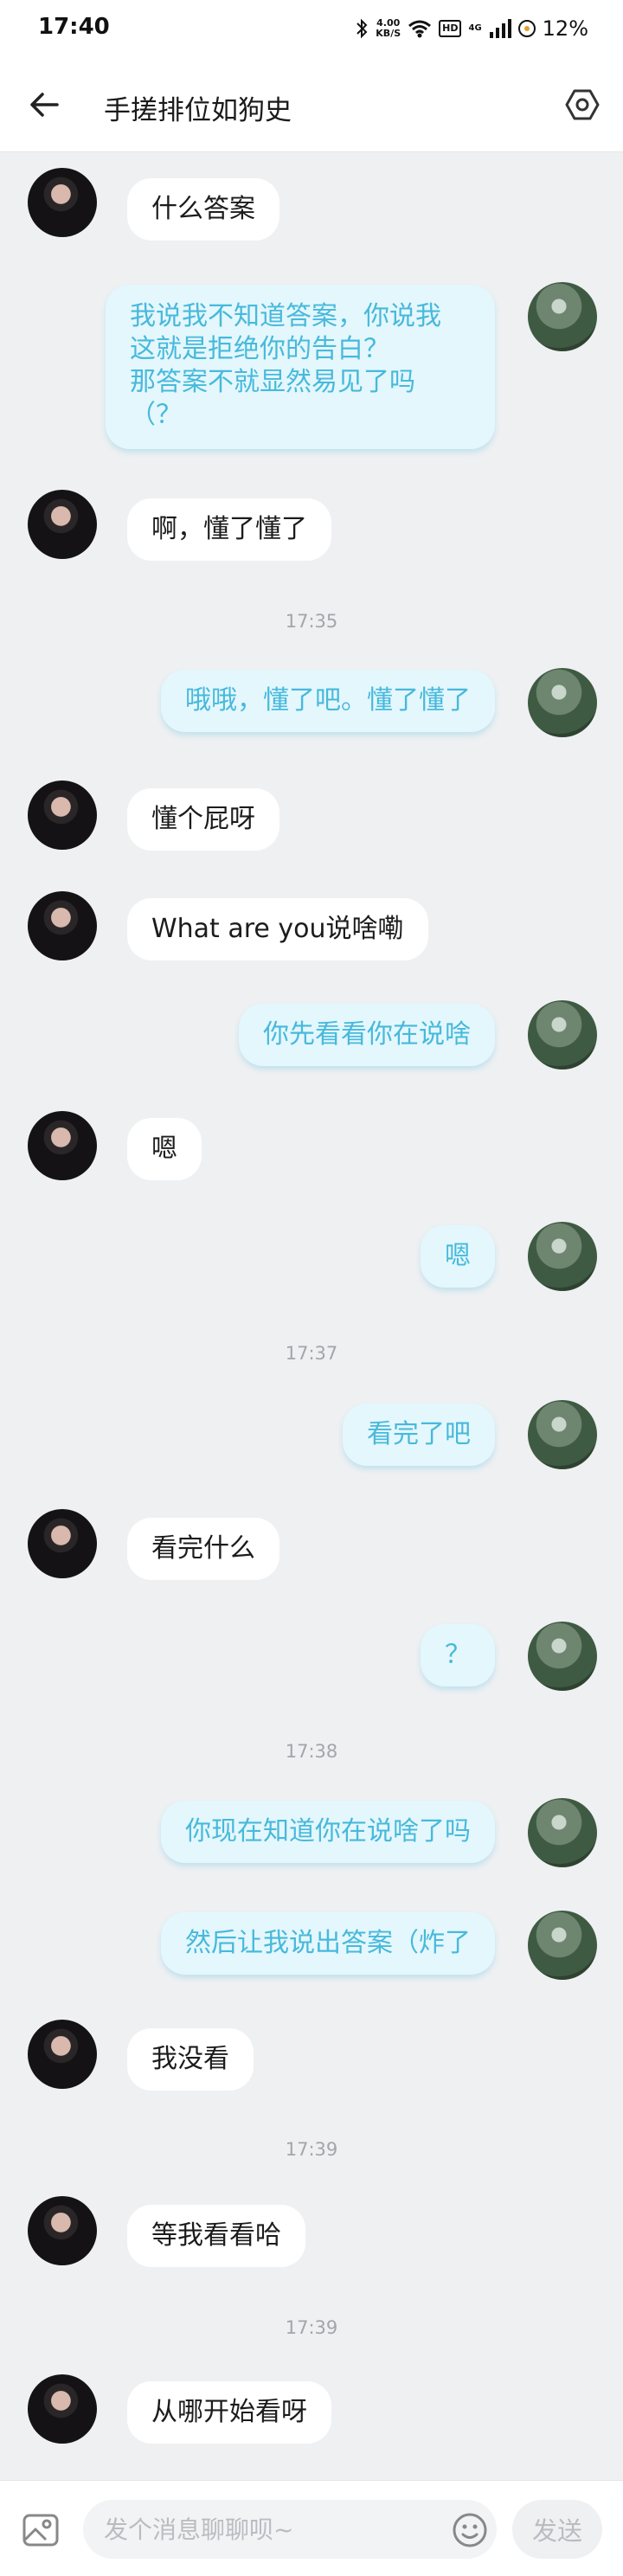 The height and width of the screenshot is (2576, 623). What do you see at coordinates (451, 28) in the screenshot?
I see `hd-badge: HD` at bounding box center [451, 28].